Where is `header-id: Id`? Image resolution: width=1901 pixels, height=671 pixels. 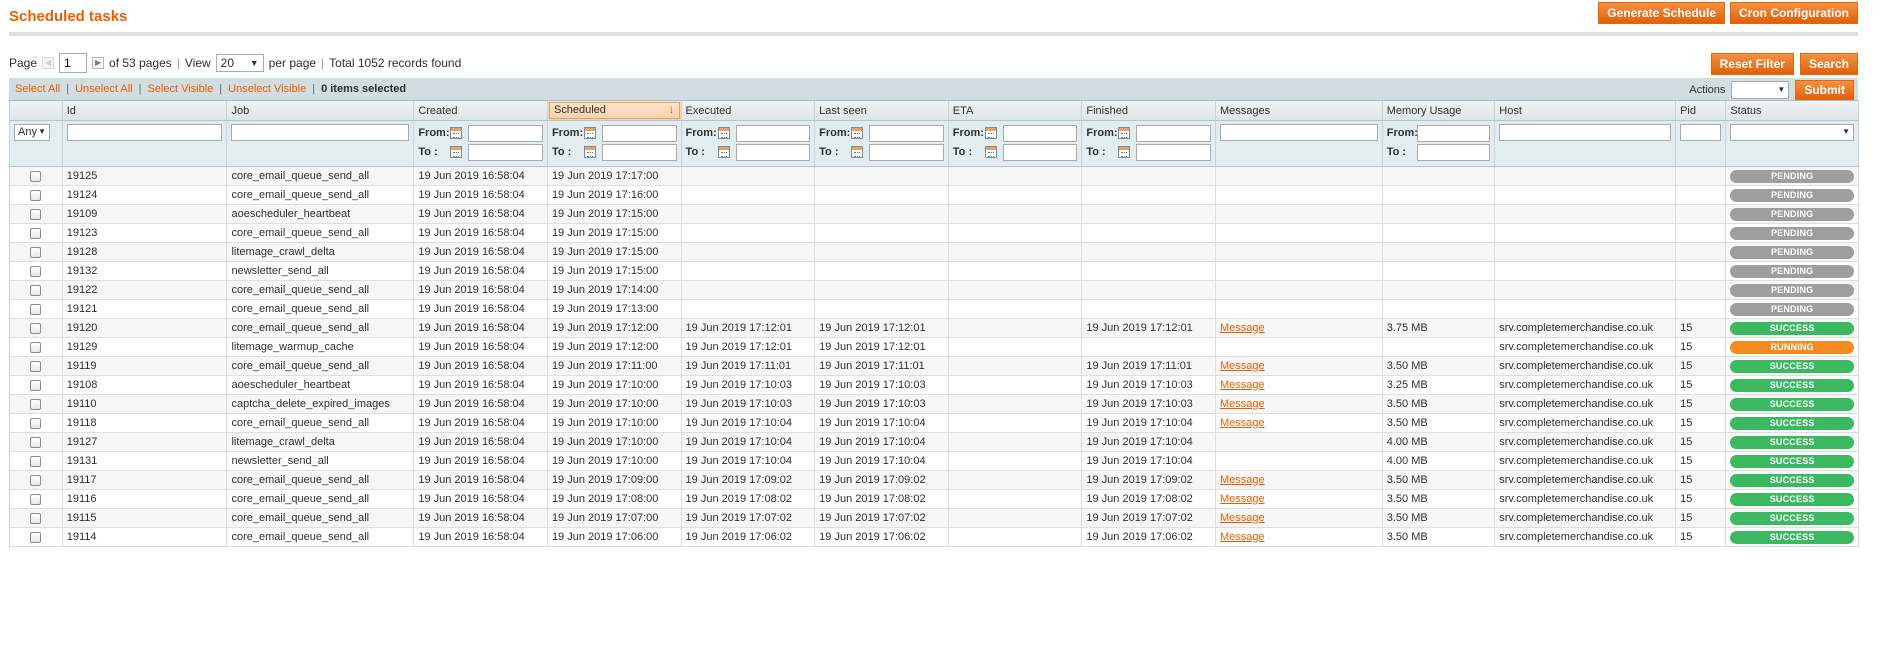 header-id: Id is located at coordinates (145, 111).